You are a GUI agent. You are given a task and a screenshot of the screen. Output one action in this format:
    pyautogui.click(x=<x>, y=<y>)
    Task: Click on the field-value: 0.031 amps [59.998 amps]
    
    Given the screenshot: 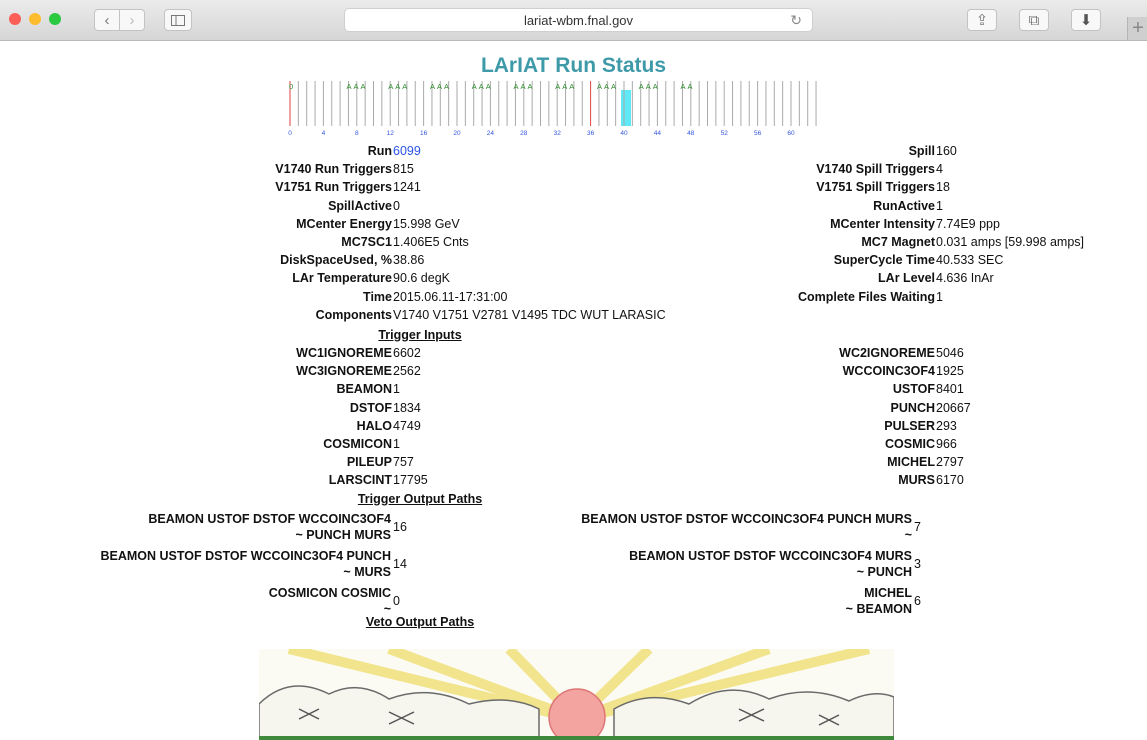 What is the action you would take?
    pyautogui.click(x=1010, y=242)
    